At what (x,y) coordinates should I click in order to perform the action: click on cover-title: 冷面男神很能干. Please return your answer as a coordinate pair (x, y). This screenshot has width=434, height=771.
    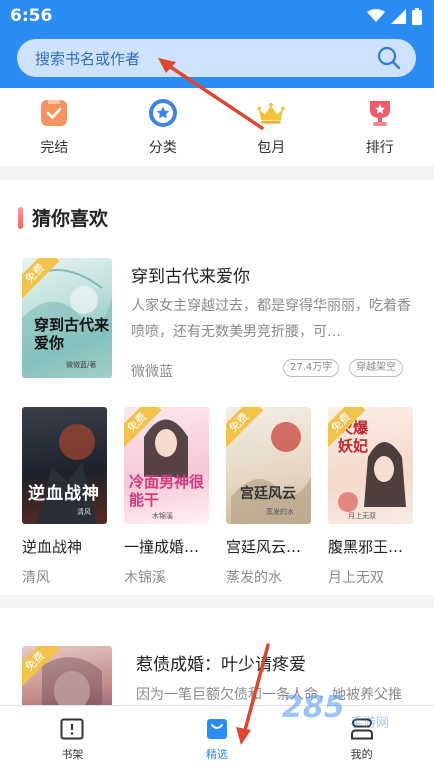
    Looking at the image, I should click on (167, 491).